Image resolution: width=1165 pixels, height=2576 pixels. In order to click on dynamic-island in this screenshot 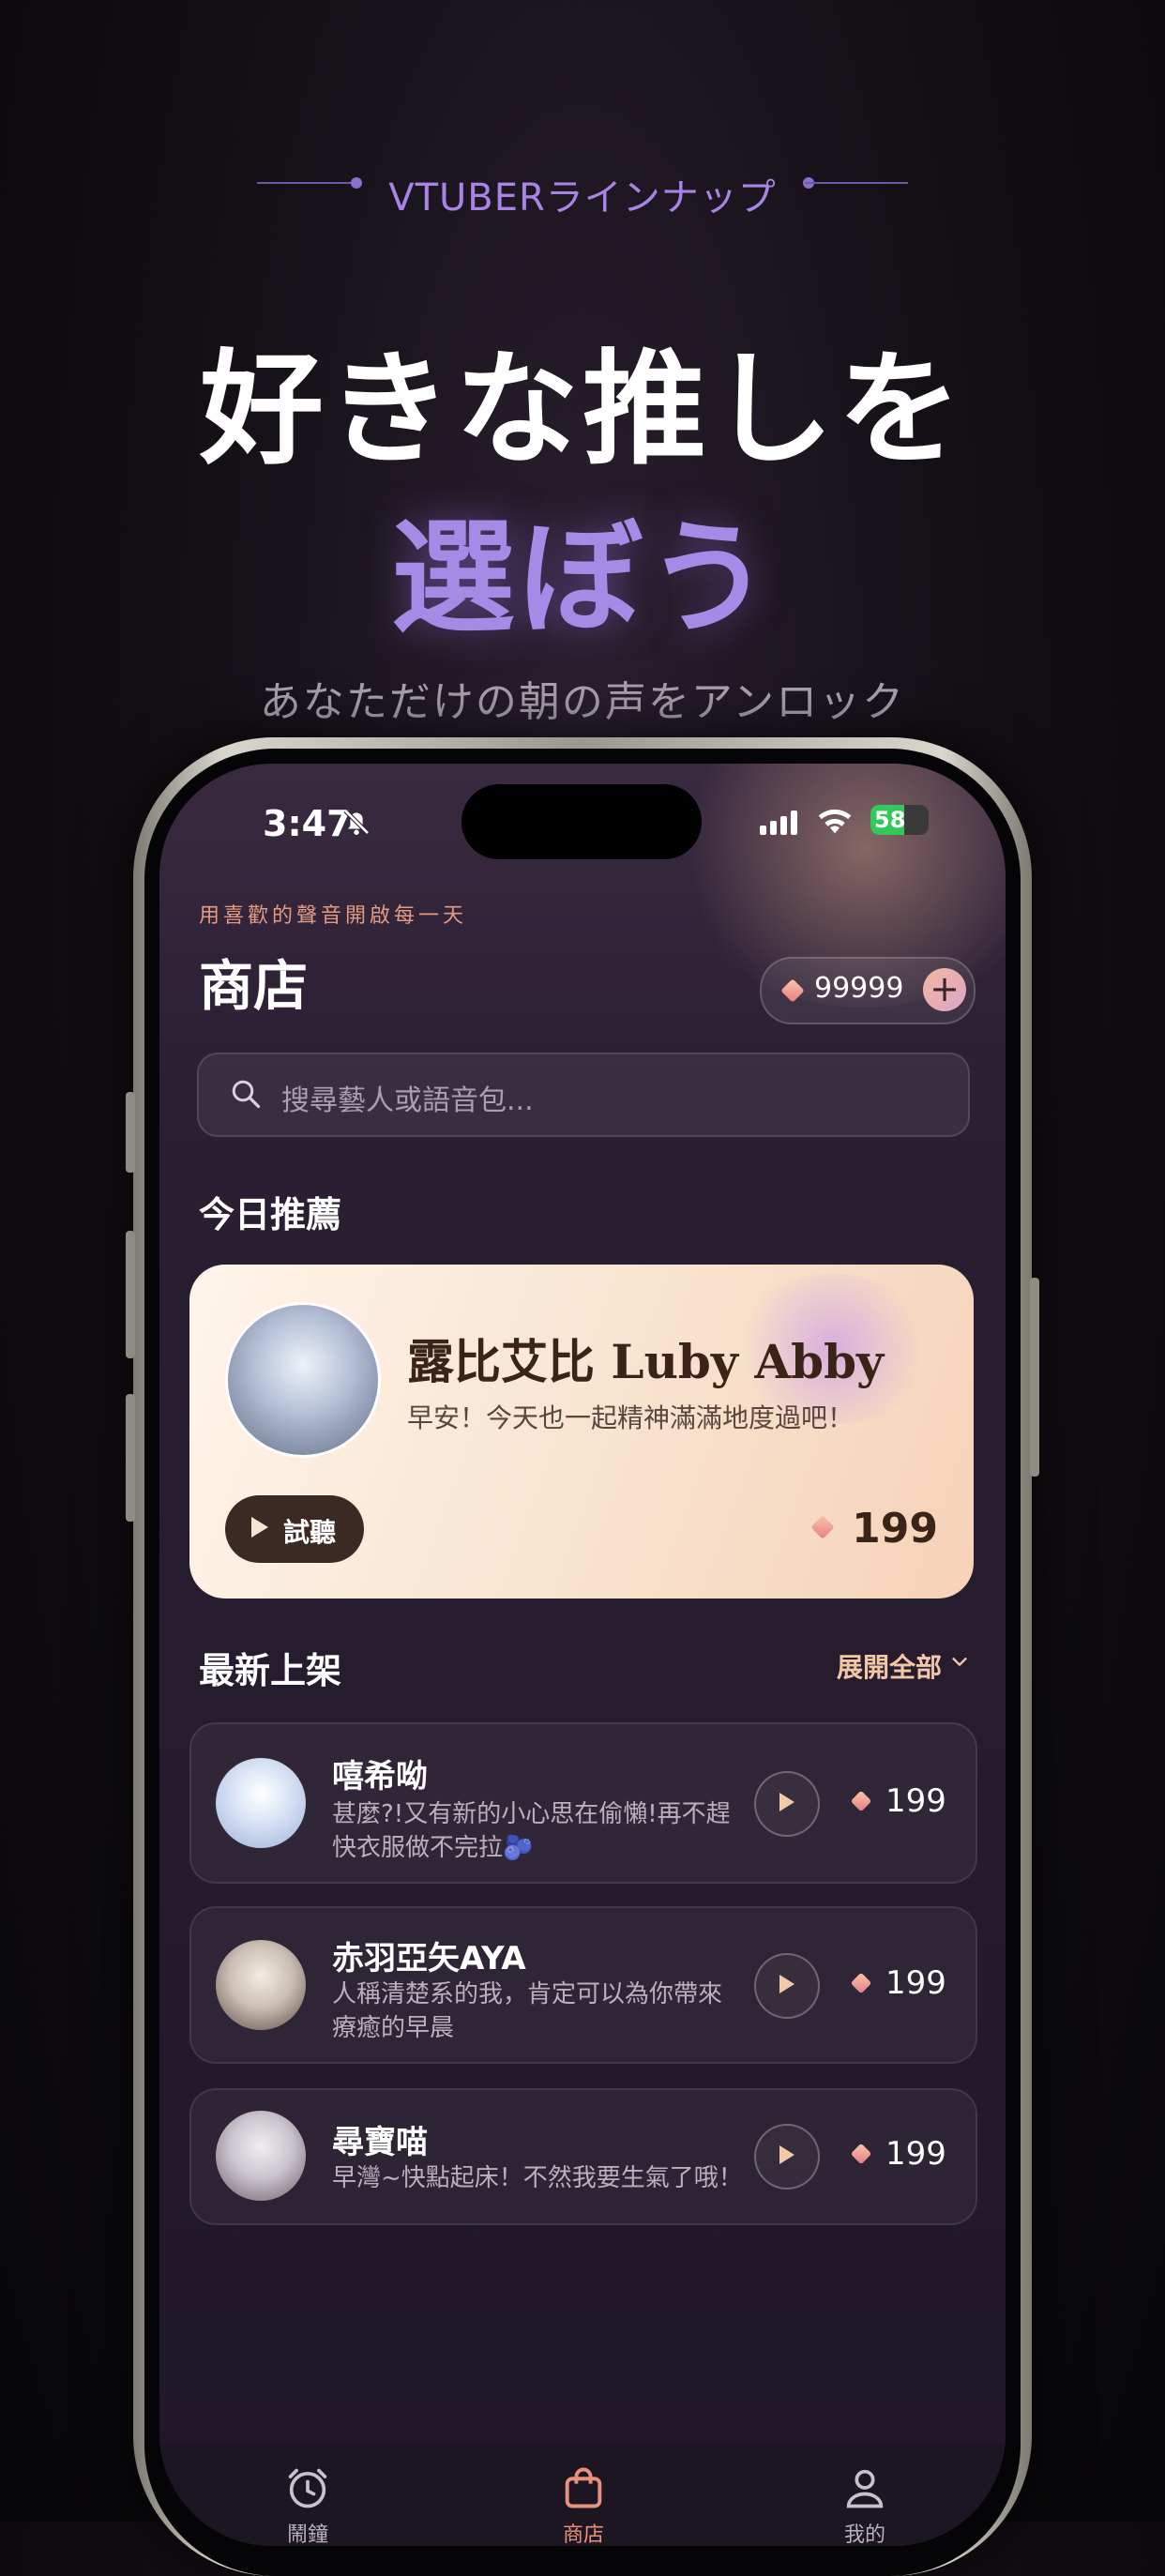, I will do `click(581, 821)`.